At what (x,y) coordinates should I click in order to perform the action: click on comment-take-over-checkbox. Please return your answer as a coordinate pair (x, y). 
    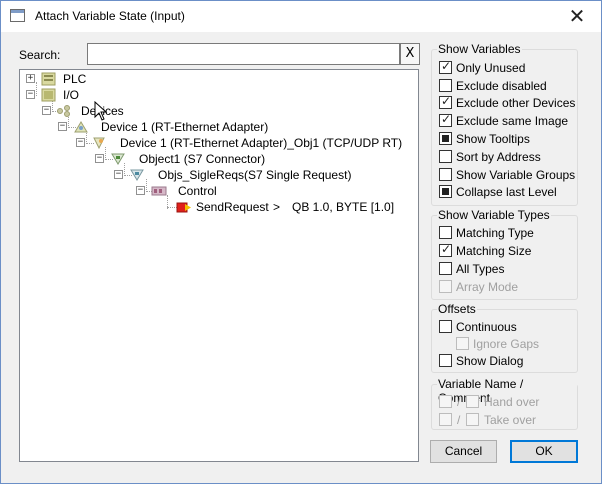
    Looking at the image, I should click on (472, 419).